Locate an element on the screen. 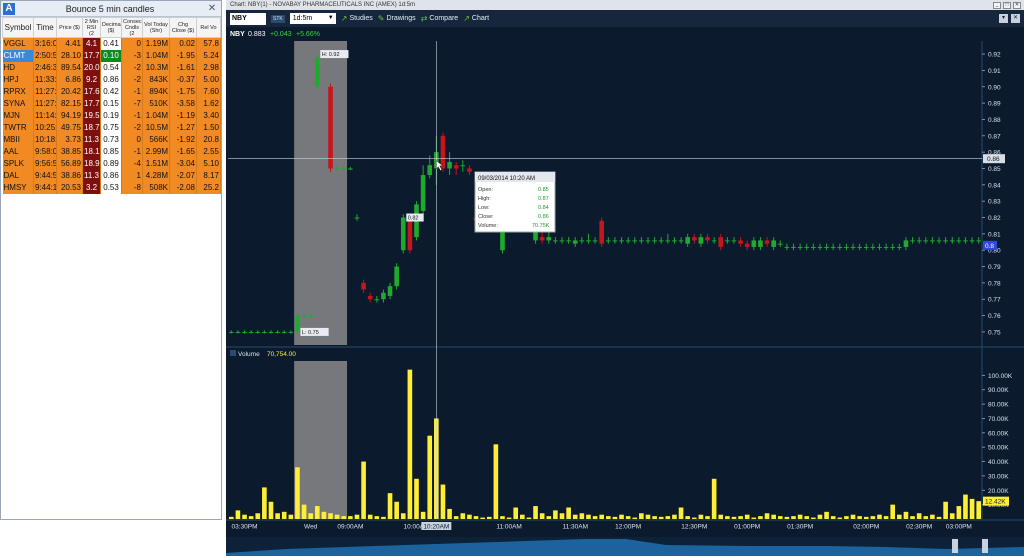 This screenshot has width=1024, height=556. scanner-close-button: ✕ is located at coordinates (212, 9).